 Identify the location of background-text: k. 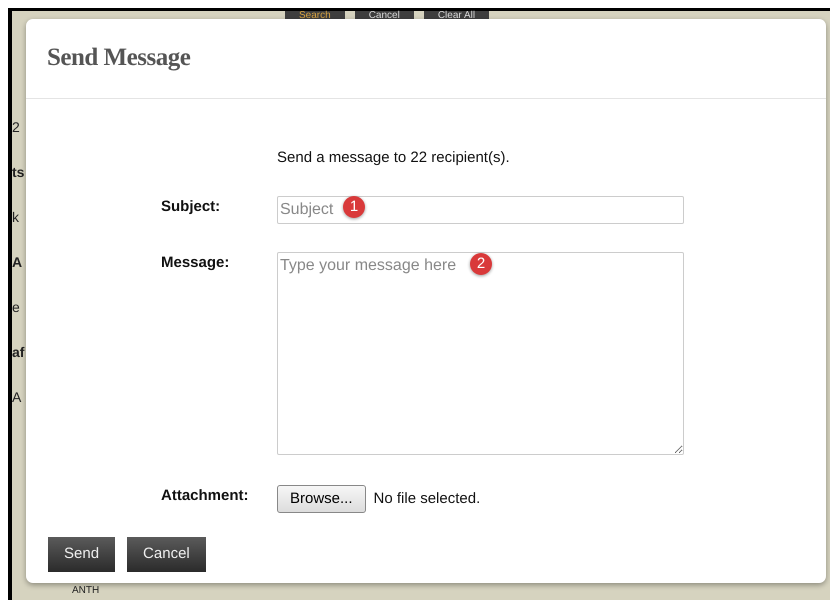
(16, 217).